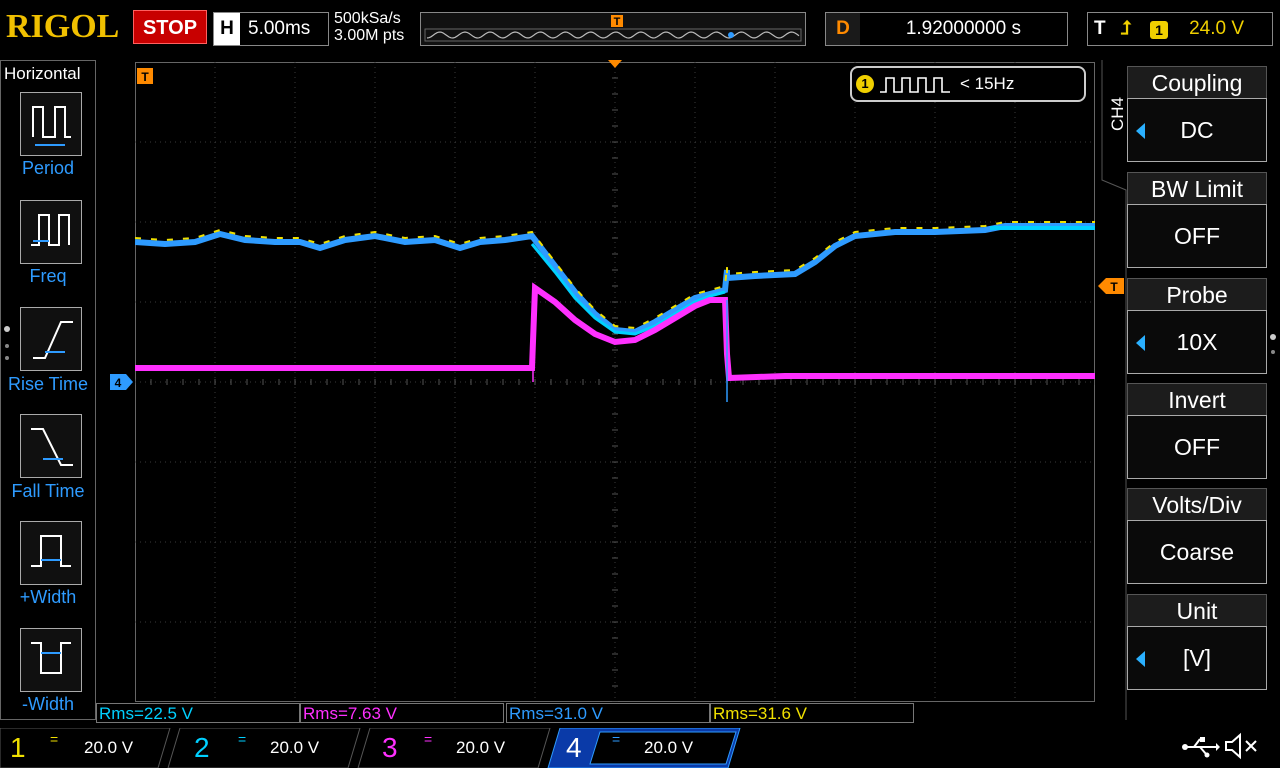 The image size is (1280, 768). What do you see at coordinates (1197, 294) in the screenshot?
I see `probe-title: Probe` at bounding box center [1197, 294].